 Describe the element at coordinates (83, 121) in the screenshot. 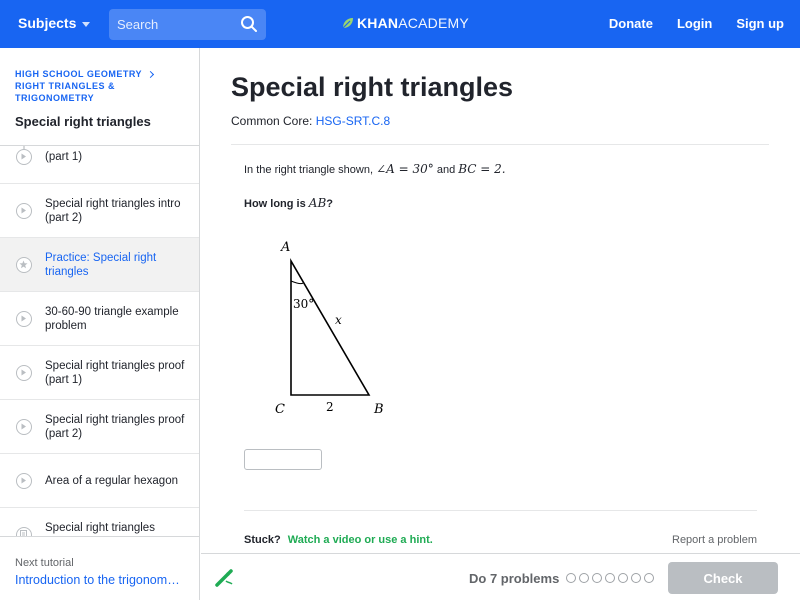

I see `tutorial-title: Special right triangles` at that location.